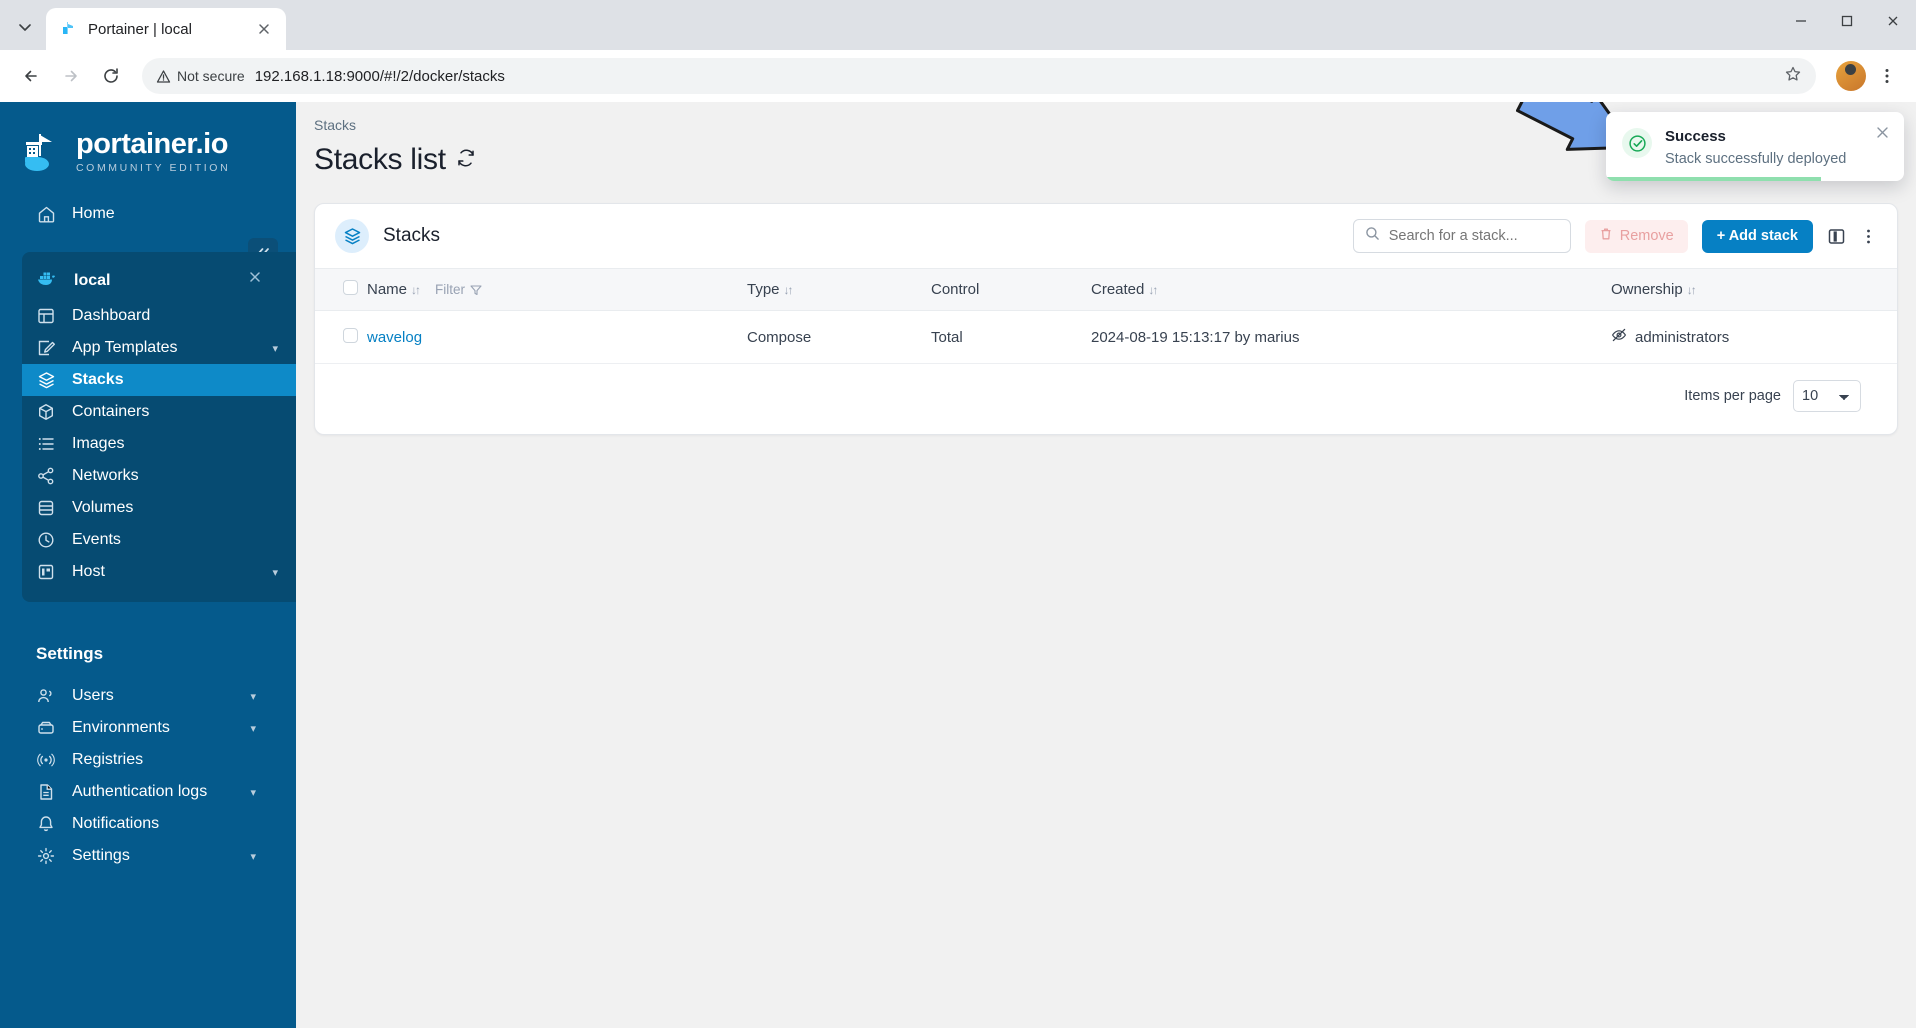  What do you see at coordinates (71, 76) in the screenshot?
I see `forward-icon` at bounding box center [71, 76].